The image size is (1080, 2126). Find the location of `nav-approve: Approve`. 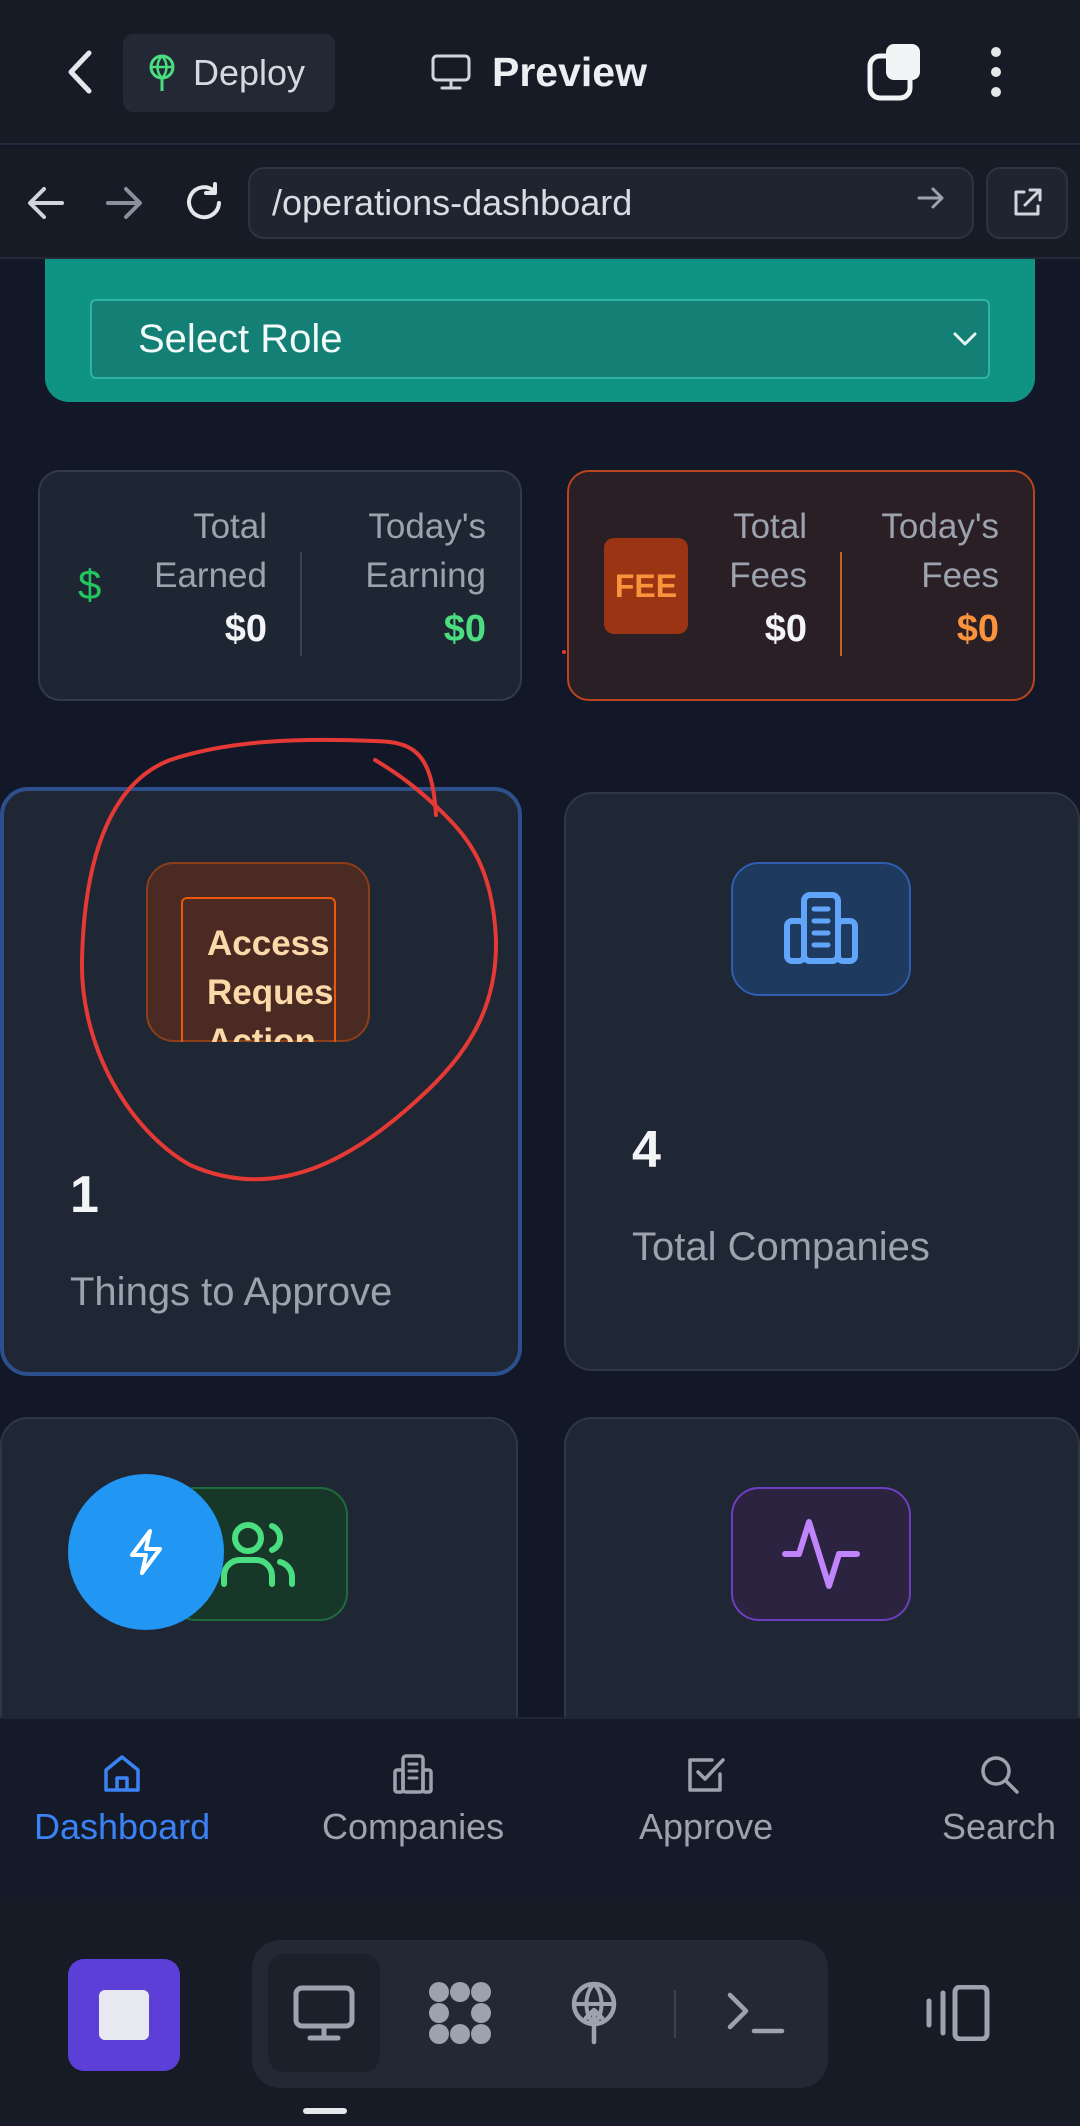

nav-approve: Approve is located at coordinates (706, 1800).